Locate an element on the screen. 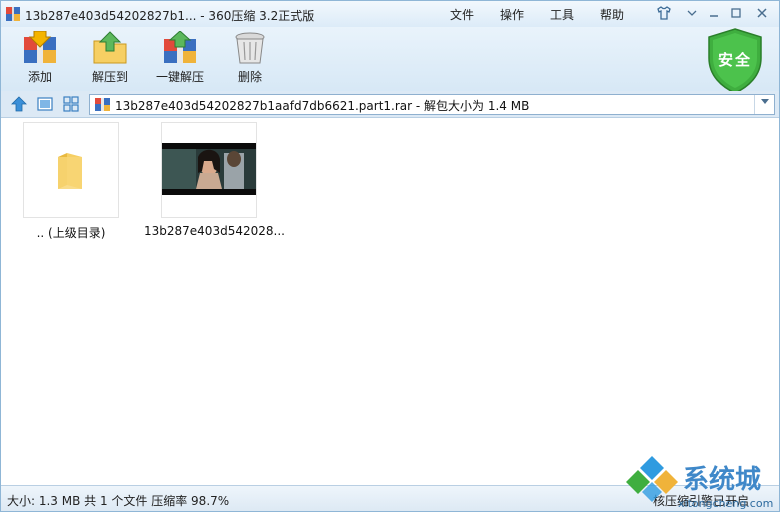 The height and width of the screenshot is (512, 780). skin-button is located at coordinates (664, 13).